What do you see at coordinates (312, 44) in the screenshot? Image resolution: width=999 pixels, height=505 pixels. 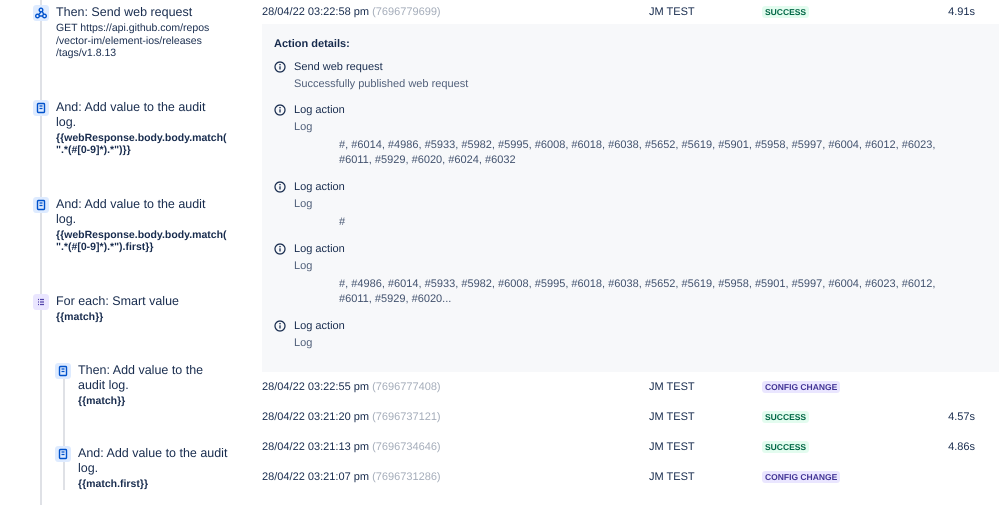 I see `details-heading: Action details:` at bounding box center [312, 44].